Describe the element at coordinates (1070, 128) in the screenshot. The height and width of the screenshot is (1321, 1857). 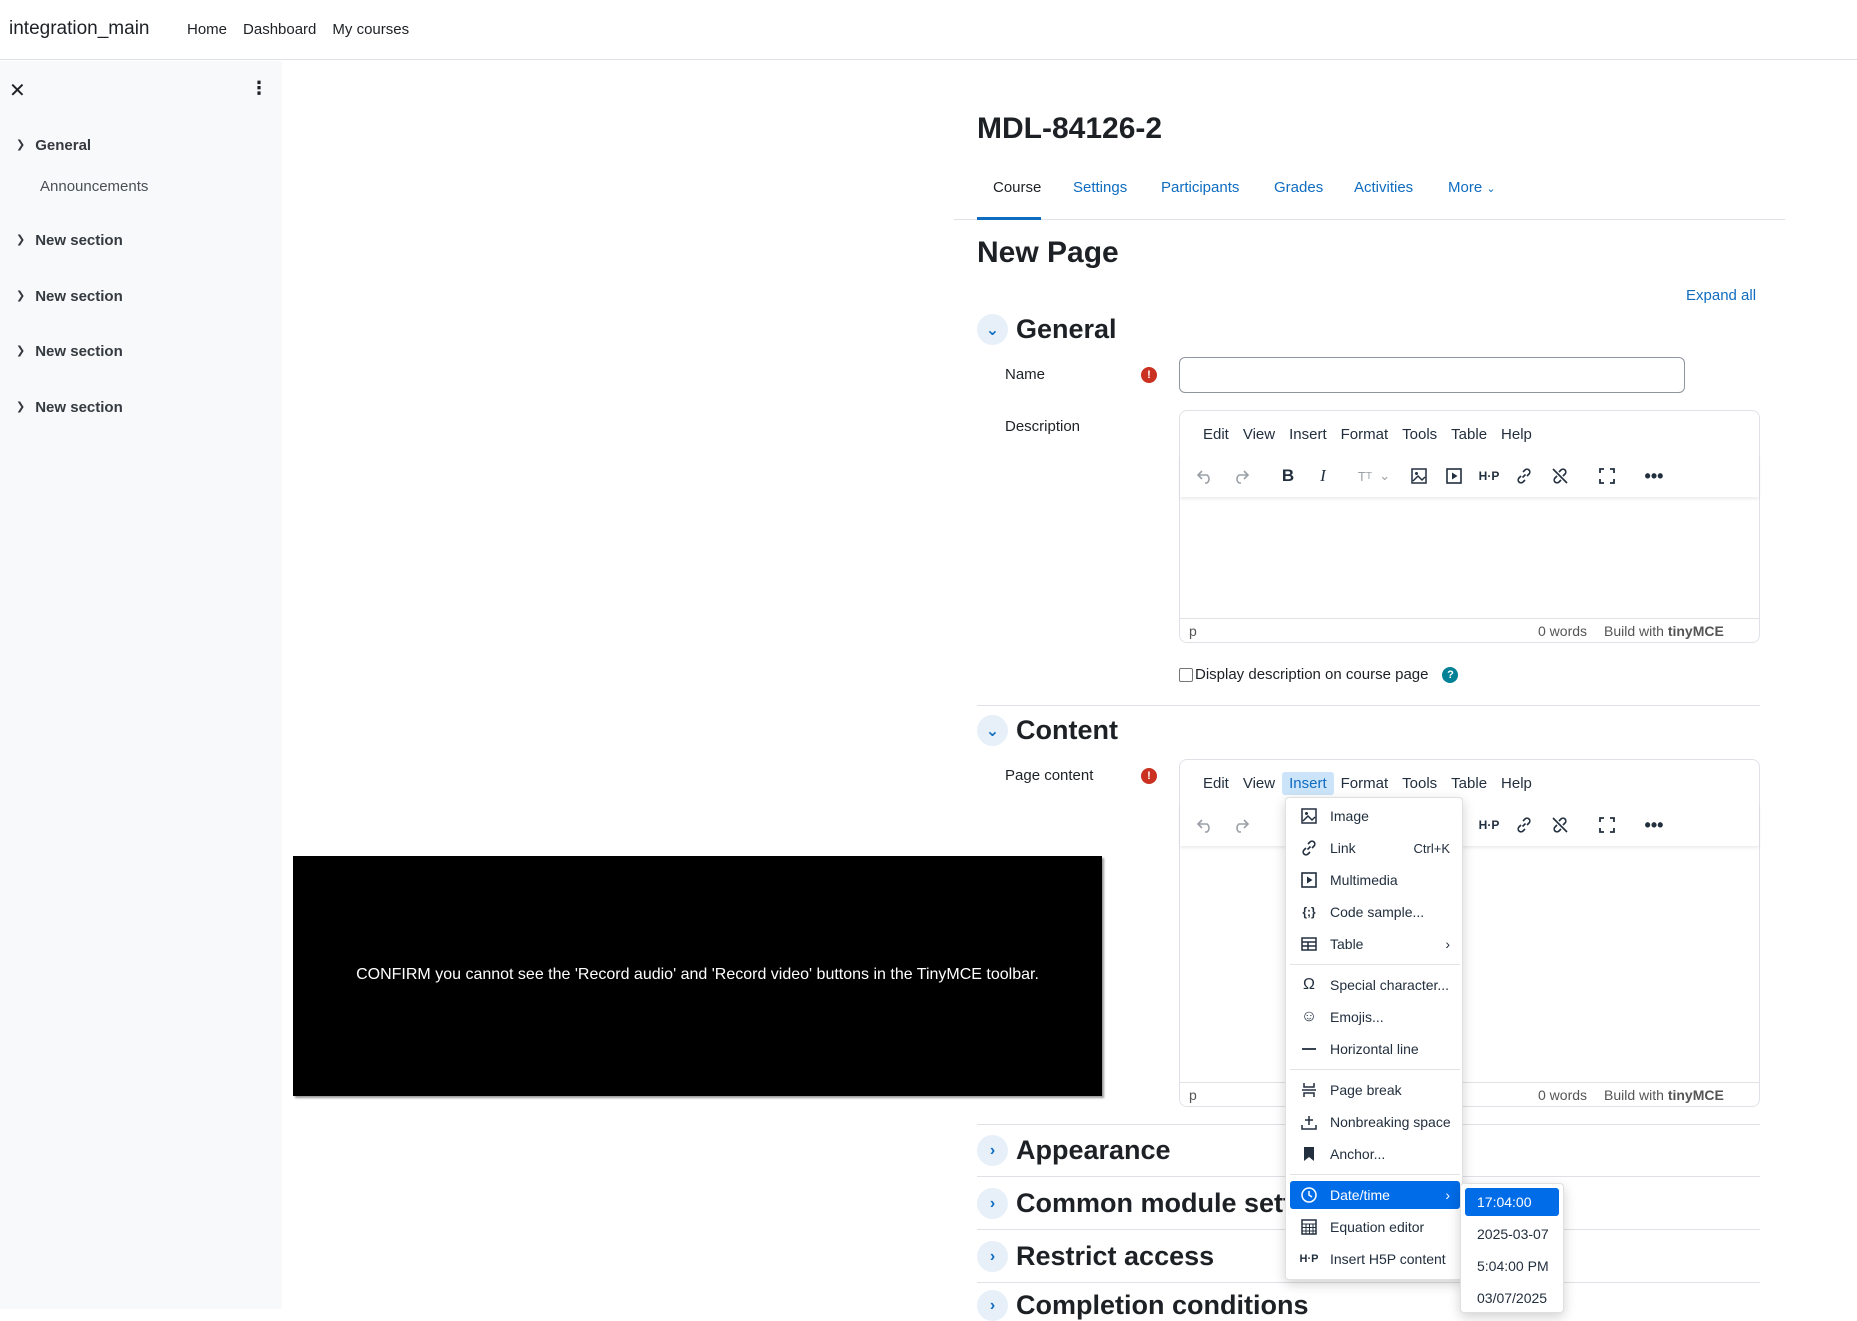
I see `course-title: MDL-84126-2` at that location.